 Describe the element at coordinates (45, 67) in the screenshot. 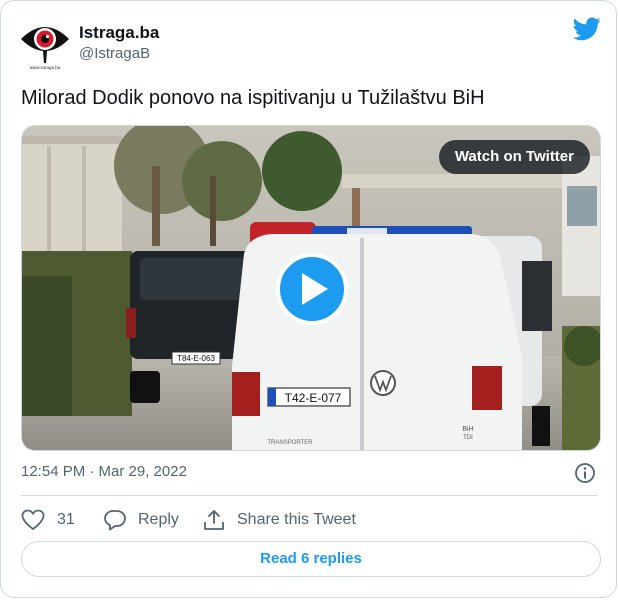

I see `avatar-caption: www.istraga.ba` at that location.